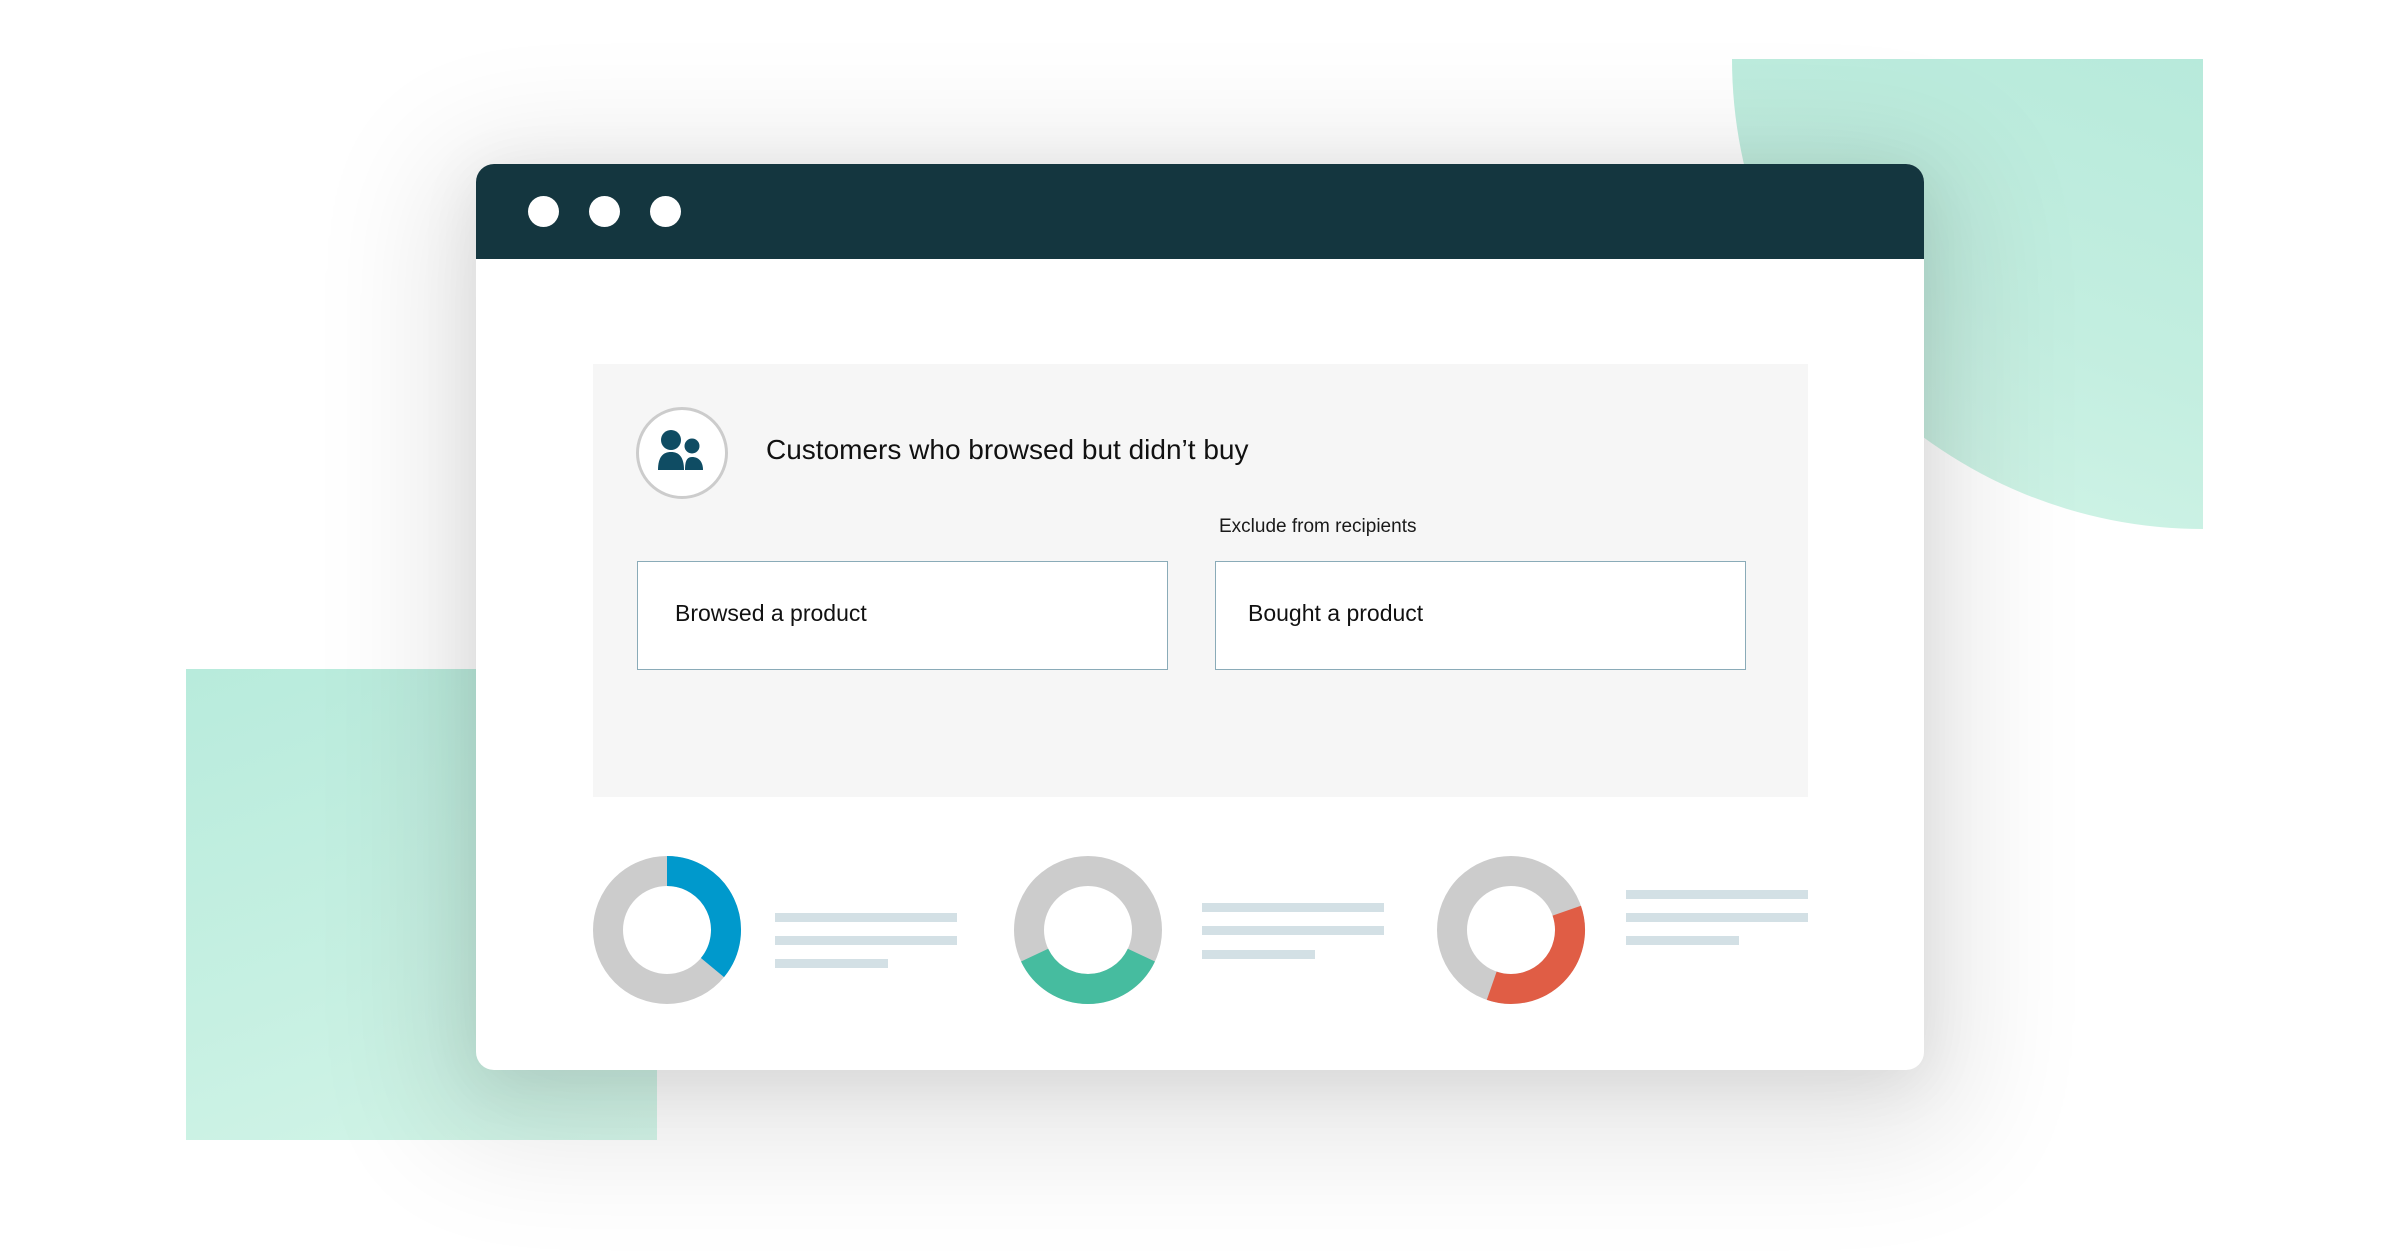 The width and height of the screenshot is (2401, 1254). What do you see at coordinates (1535, 954) in the screenshot?
I see `red-donut-segment` at bounding box center [1535, 954].